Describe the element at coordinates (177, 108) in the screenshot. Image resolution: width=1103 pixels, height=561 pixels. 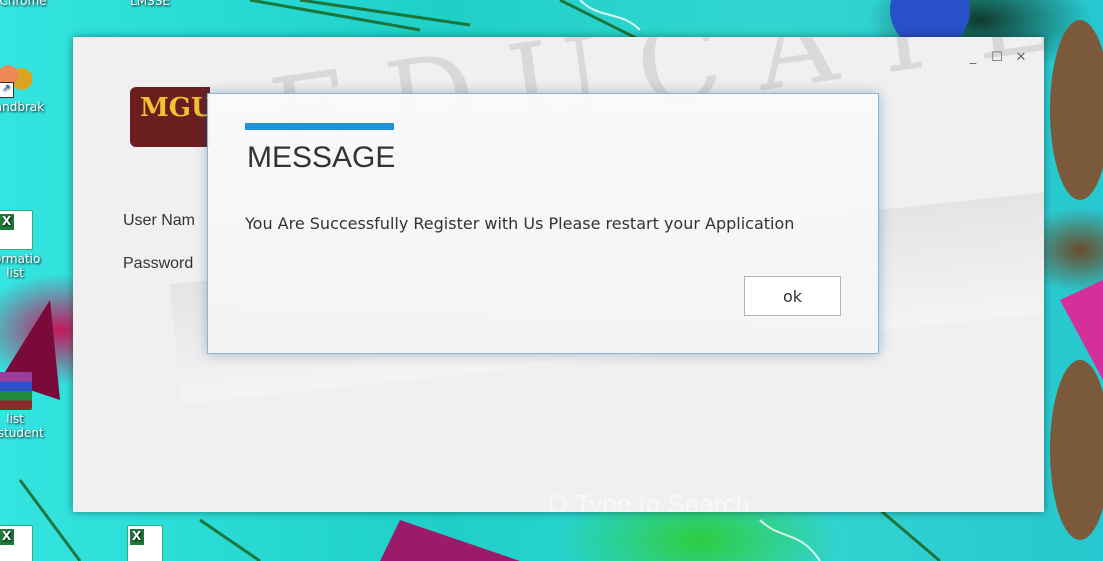
I see `logo-text: MGU` at that location.